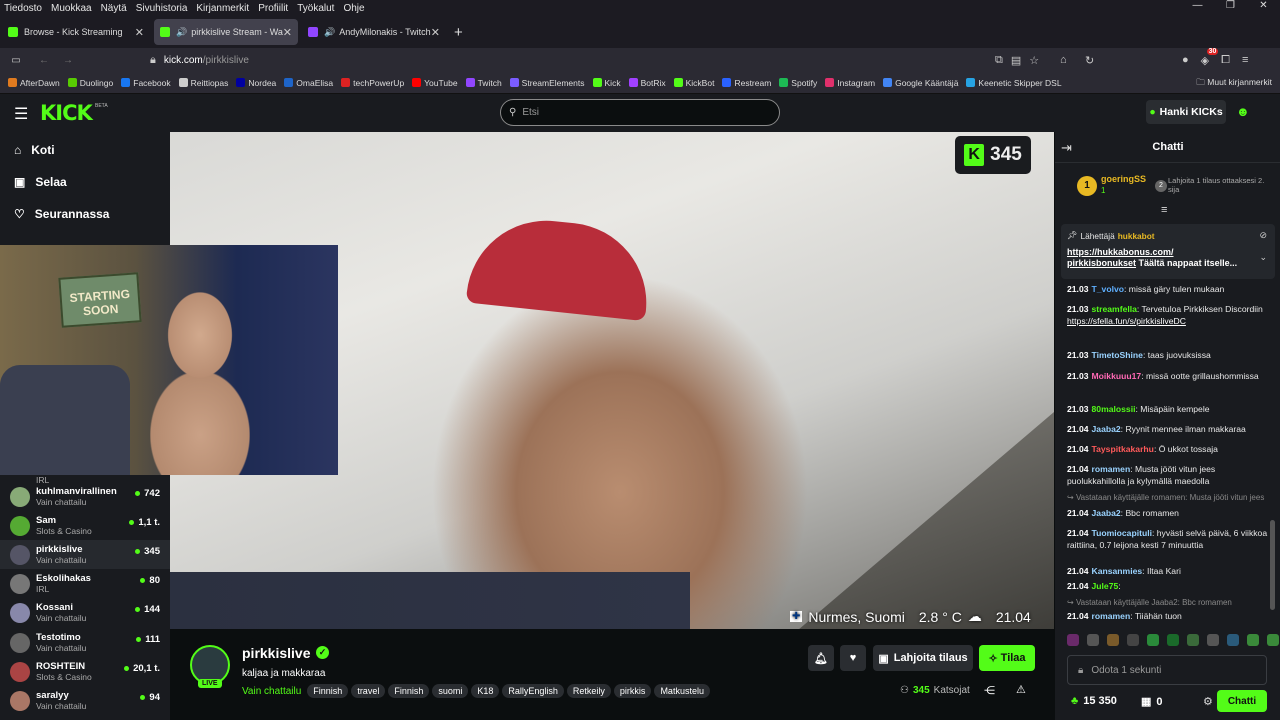 The height and width of the screenshot is (720, 1280). Describe the element at coordinates (1117, 376) in the screenshot. I see `message-username: Moikkuuu17` at that location.